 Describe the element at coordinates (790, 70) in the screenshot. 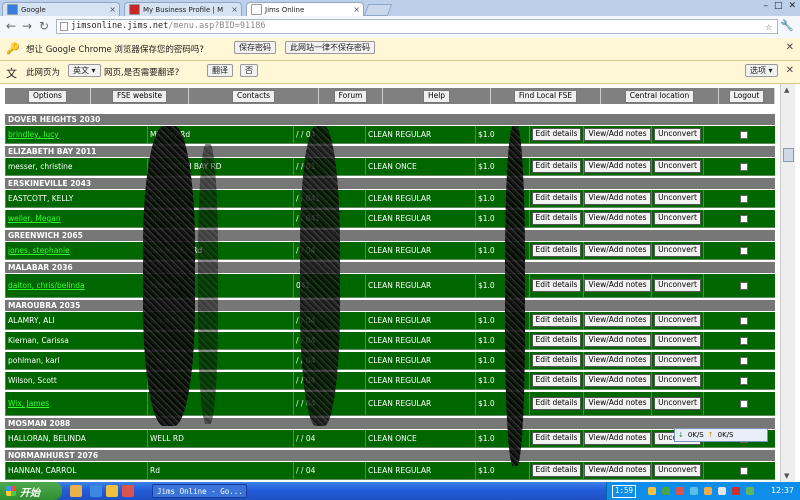

I see `close-translate-icon: ✕` at that location.